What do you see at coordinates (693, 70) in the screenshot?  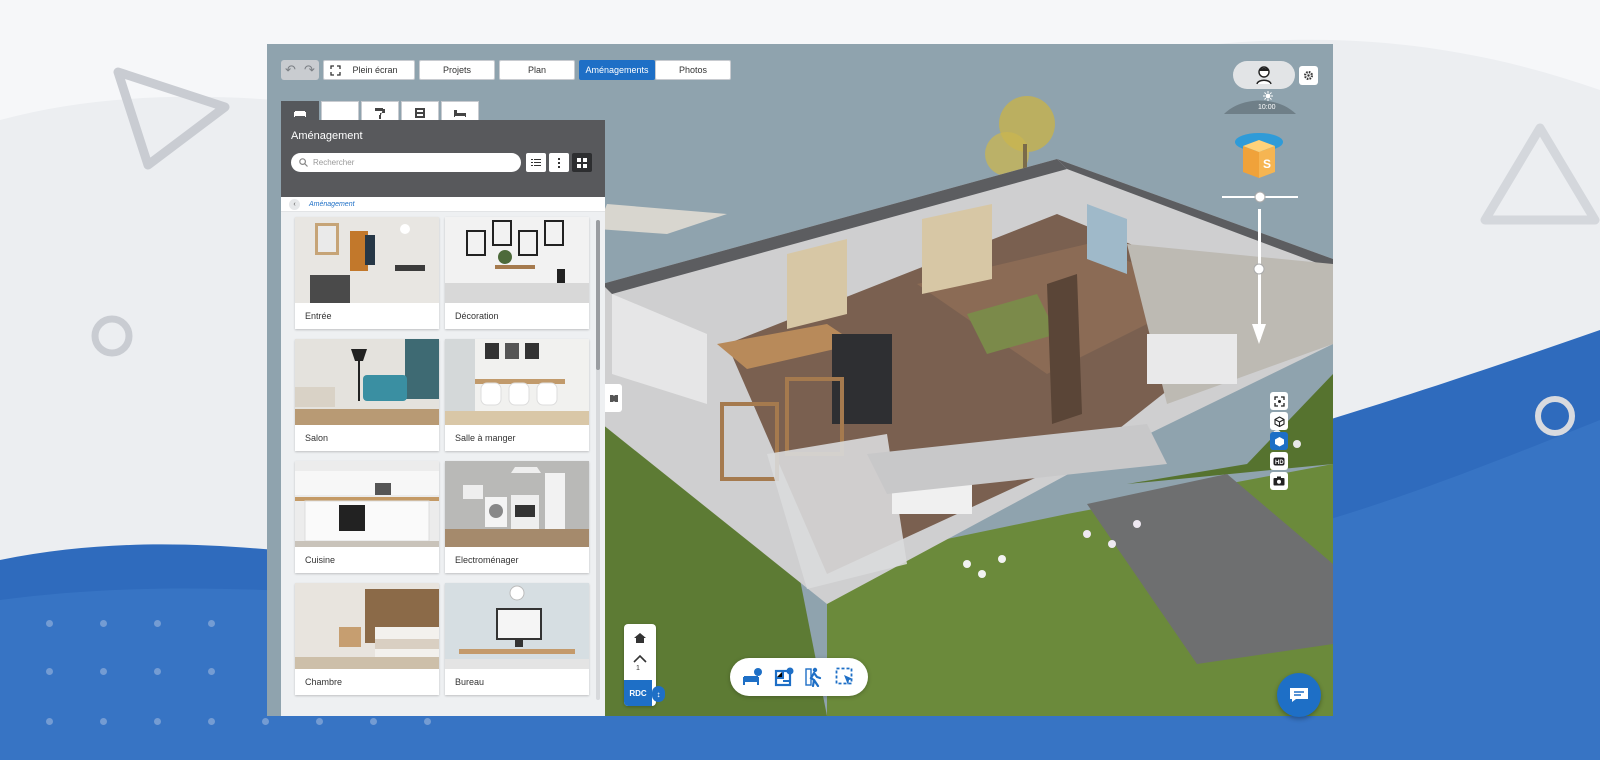 I see `tab-photos: Photos` at bounding box center [693, 70].